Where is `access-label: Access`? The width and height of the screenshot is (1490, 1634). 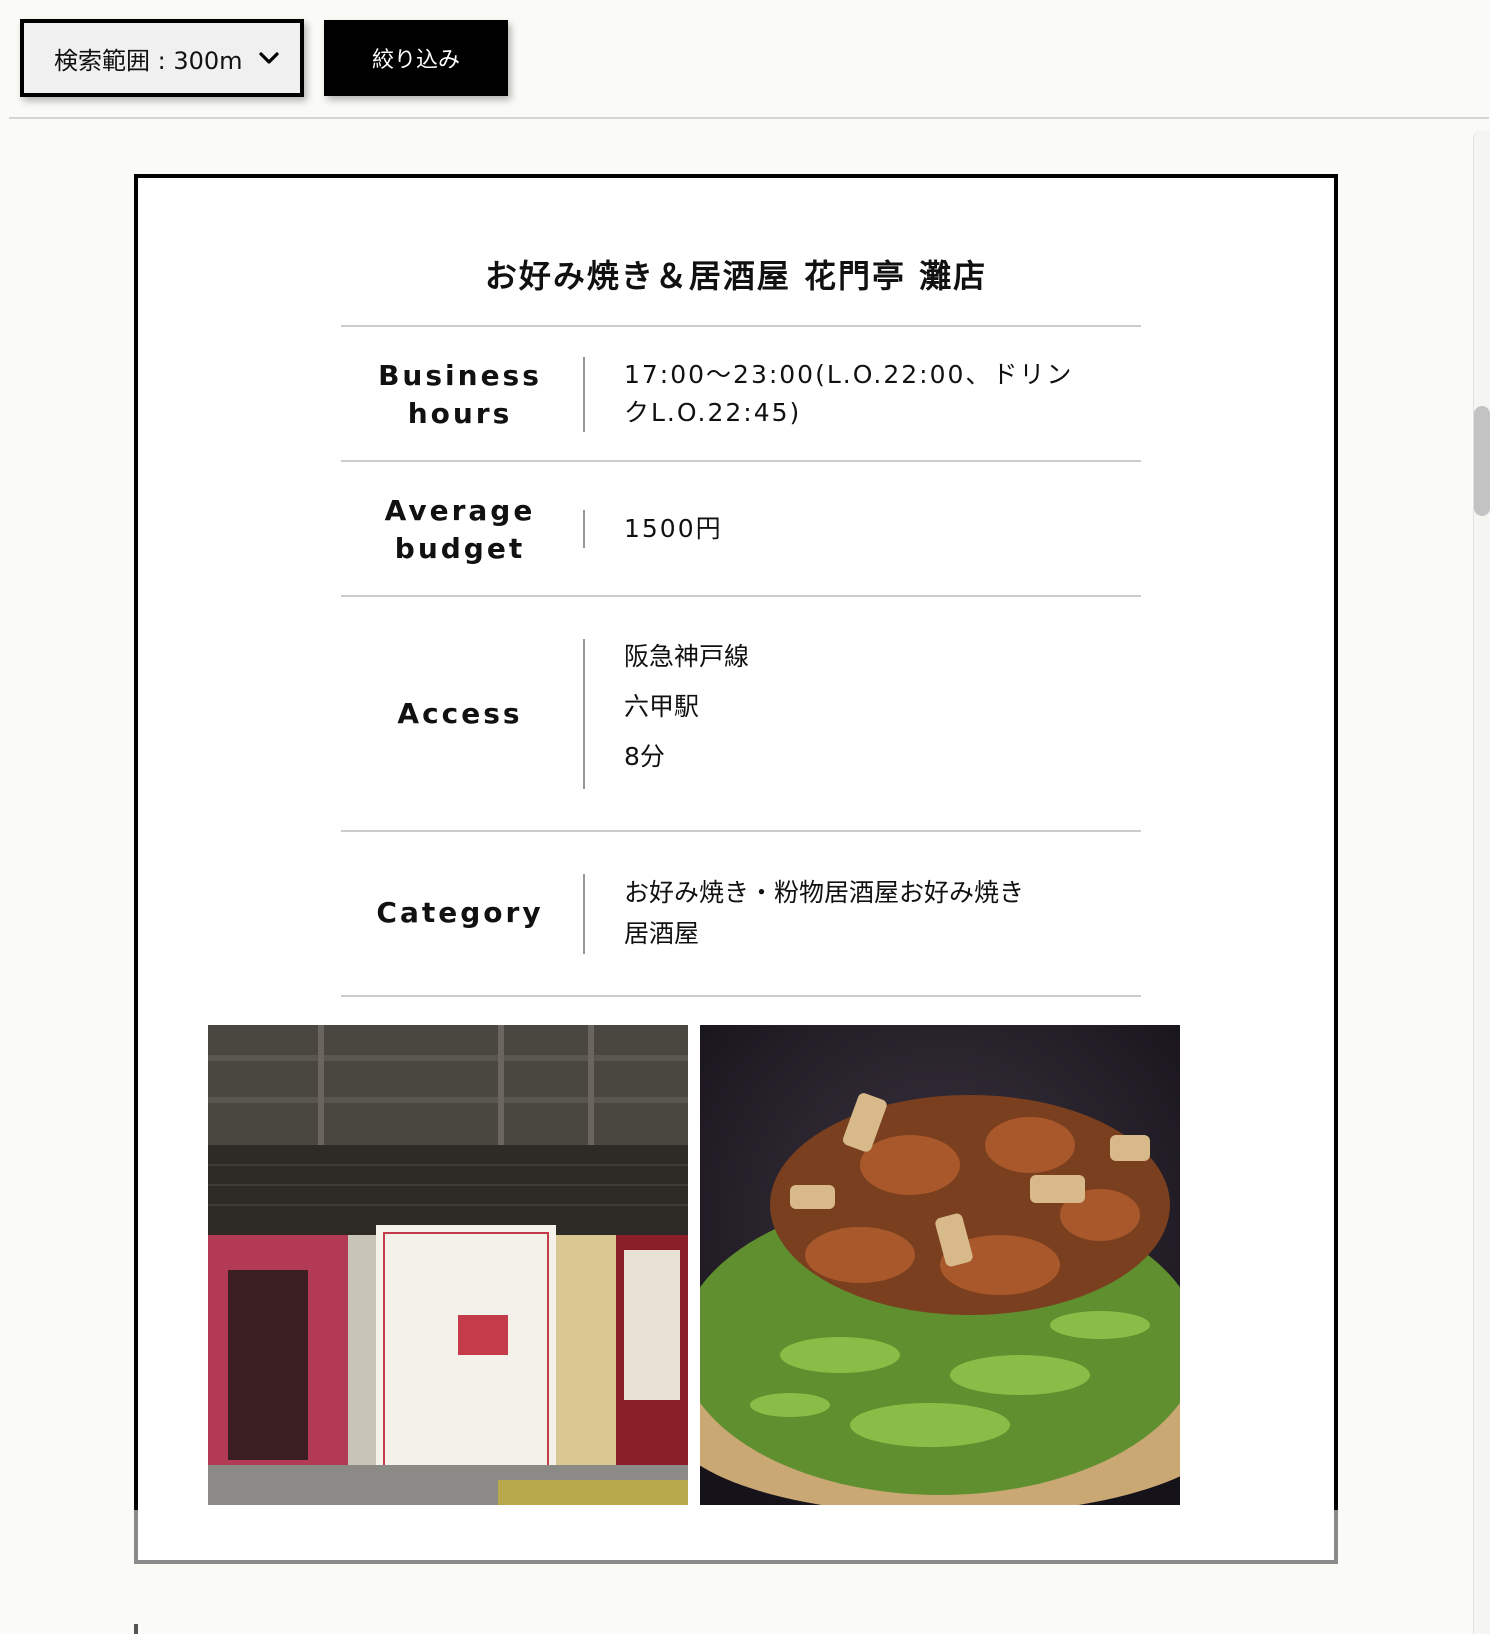 access-label: Access is located at coordinates (460, 713).